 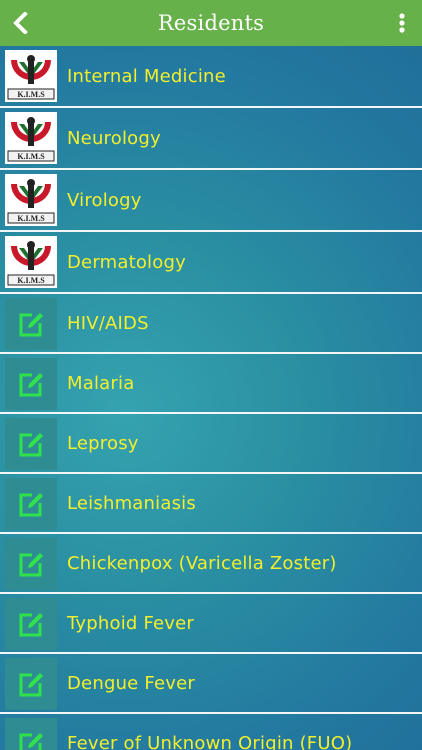 What do you see at coordinates (211, 504) in the screenshot?
I see `list-item: Leishmaniasis` at bounding box center [211, 504].